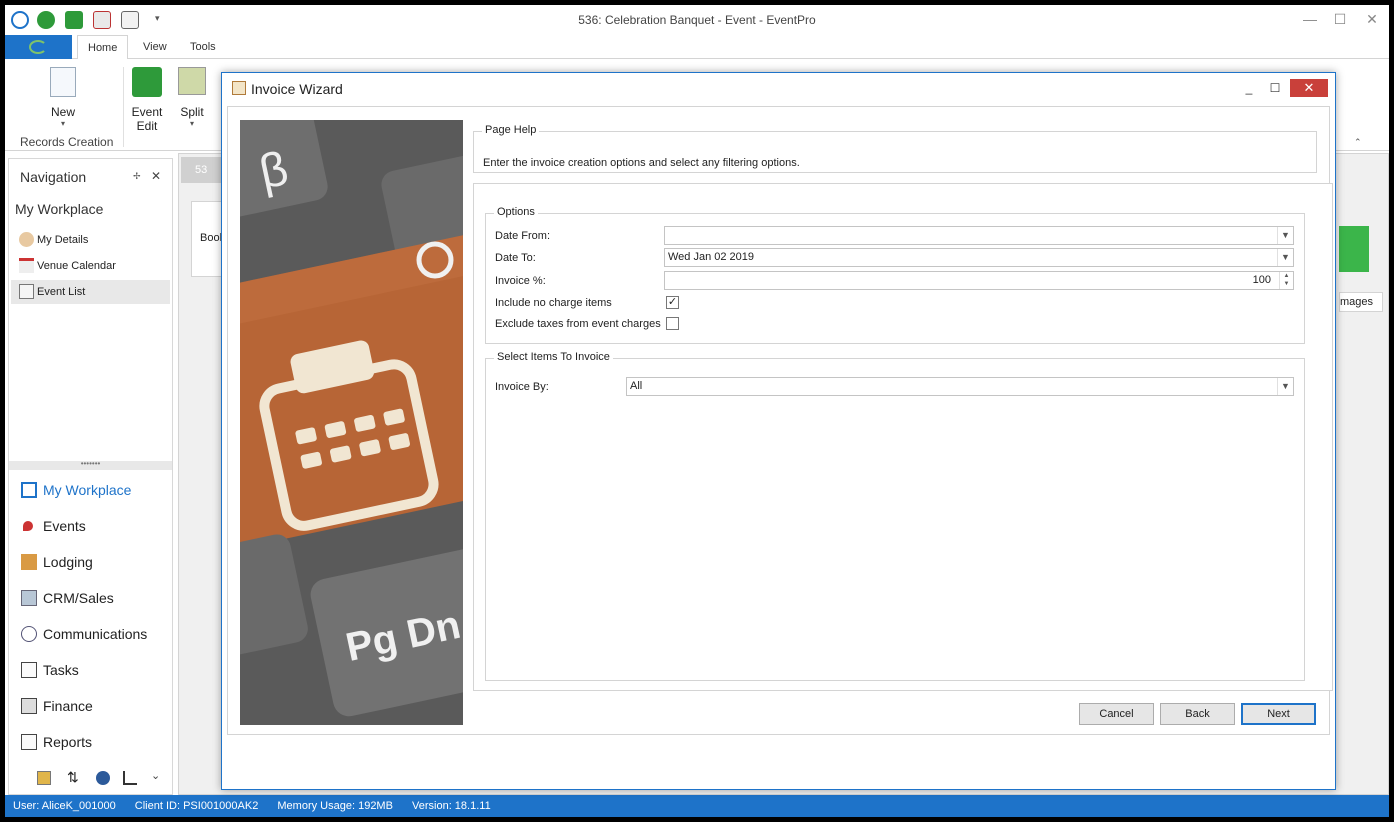  I want to click on module-reports: Reports, so click(92, 742).